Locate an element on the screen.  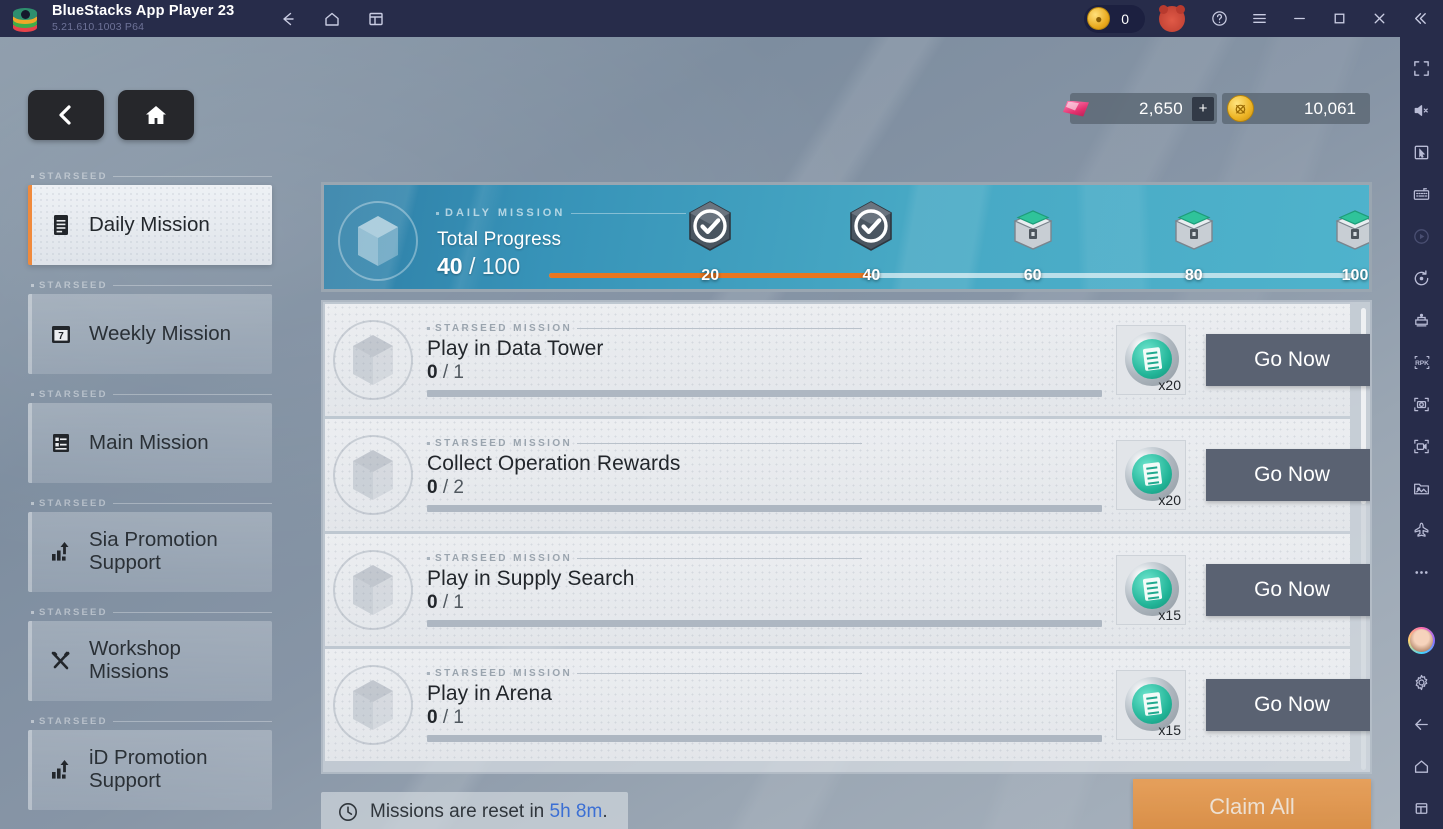
pointer-icon is located at coordinates (1421, 152).